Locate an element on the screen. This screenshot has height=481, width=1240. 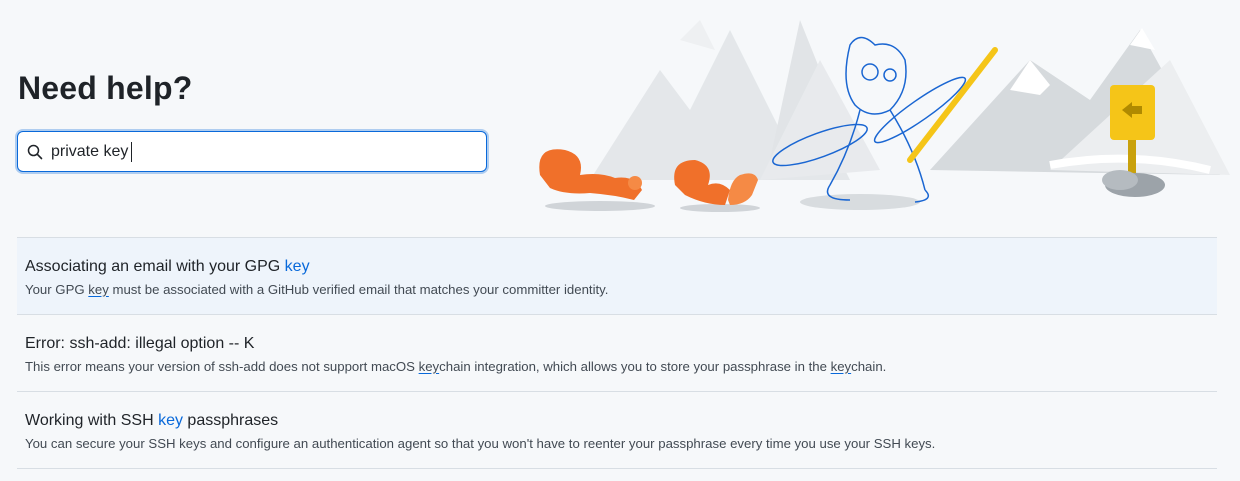
search-box is located at coordinates (252, 151).